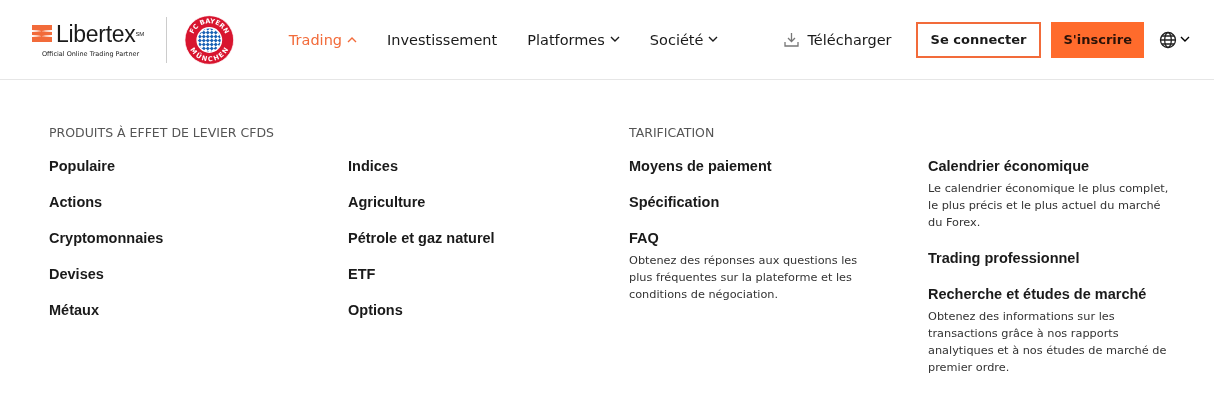 Image resolution: width=1214 pixels, height=402 pixels. Describe the element at coordinates (442, 39) in the screenshot. I see `nav-item: Investissement` at that location.